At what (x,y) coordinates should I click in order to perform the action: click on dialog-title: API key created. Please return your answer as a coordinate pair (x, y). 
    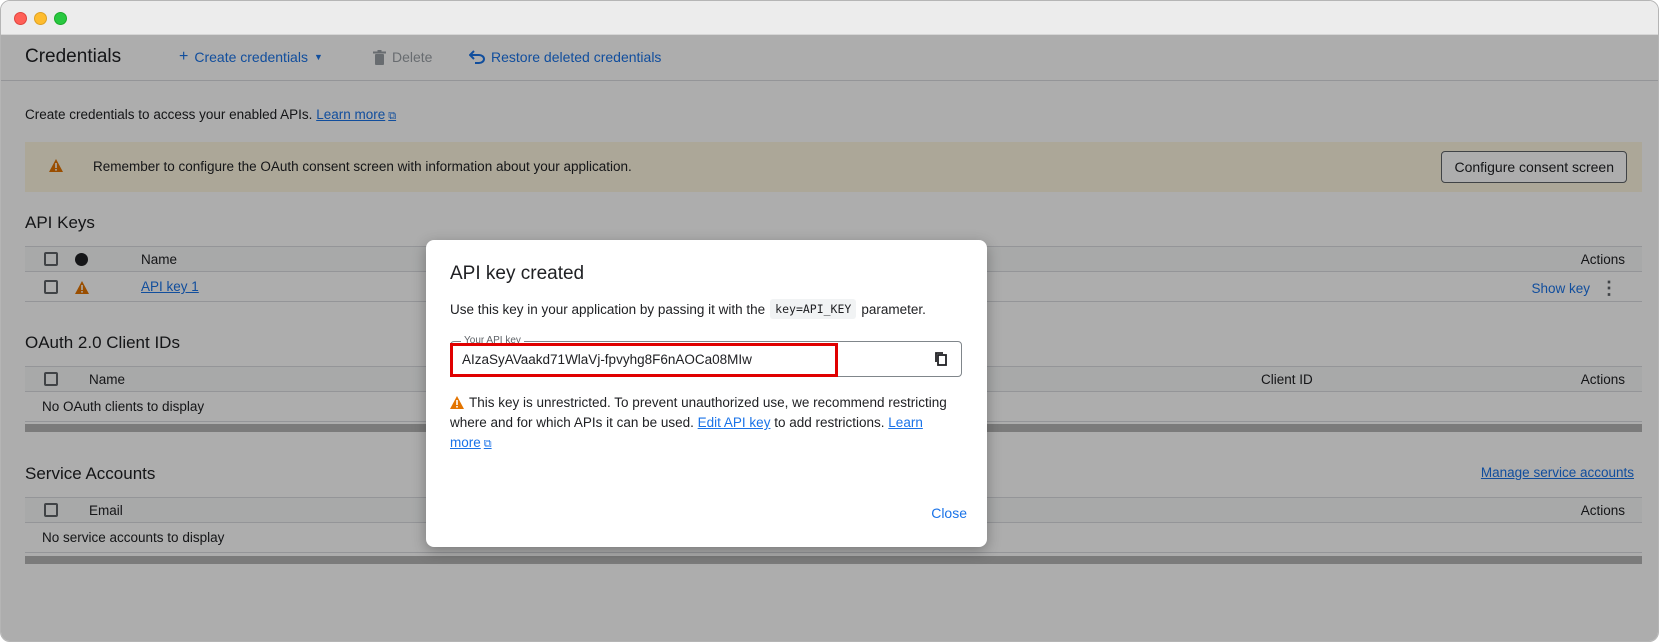
    Looking at the image, I should click on (517, 273).